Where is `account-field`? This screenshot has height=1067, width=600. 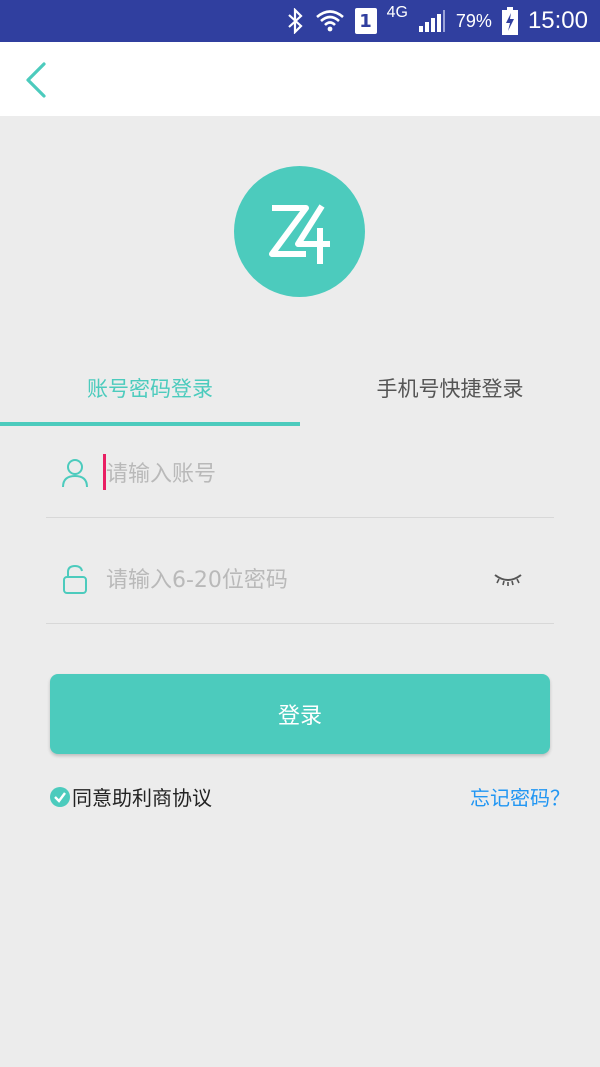 account-field is located at coordinates (300, 472).